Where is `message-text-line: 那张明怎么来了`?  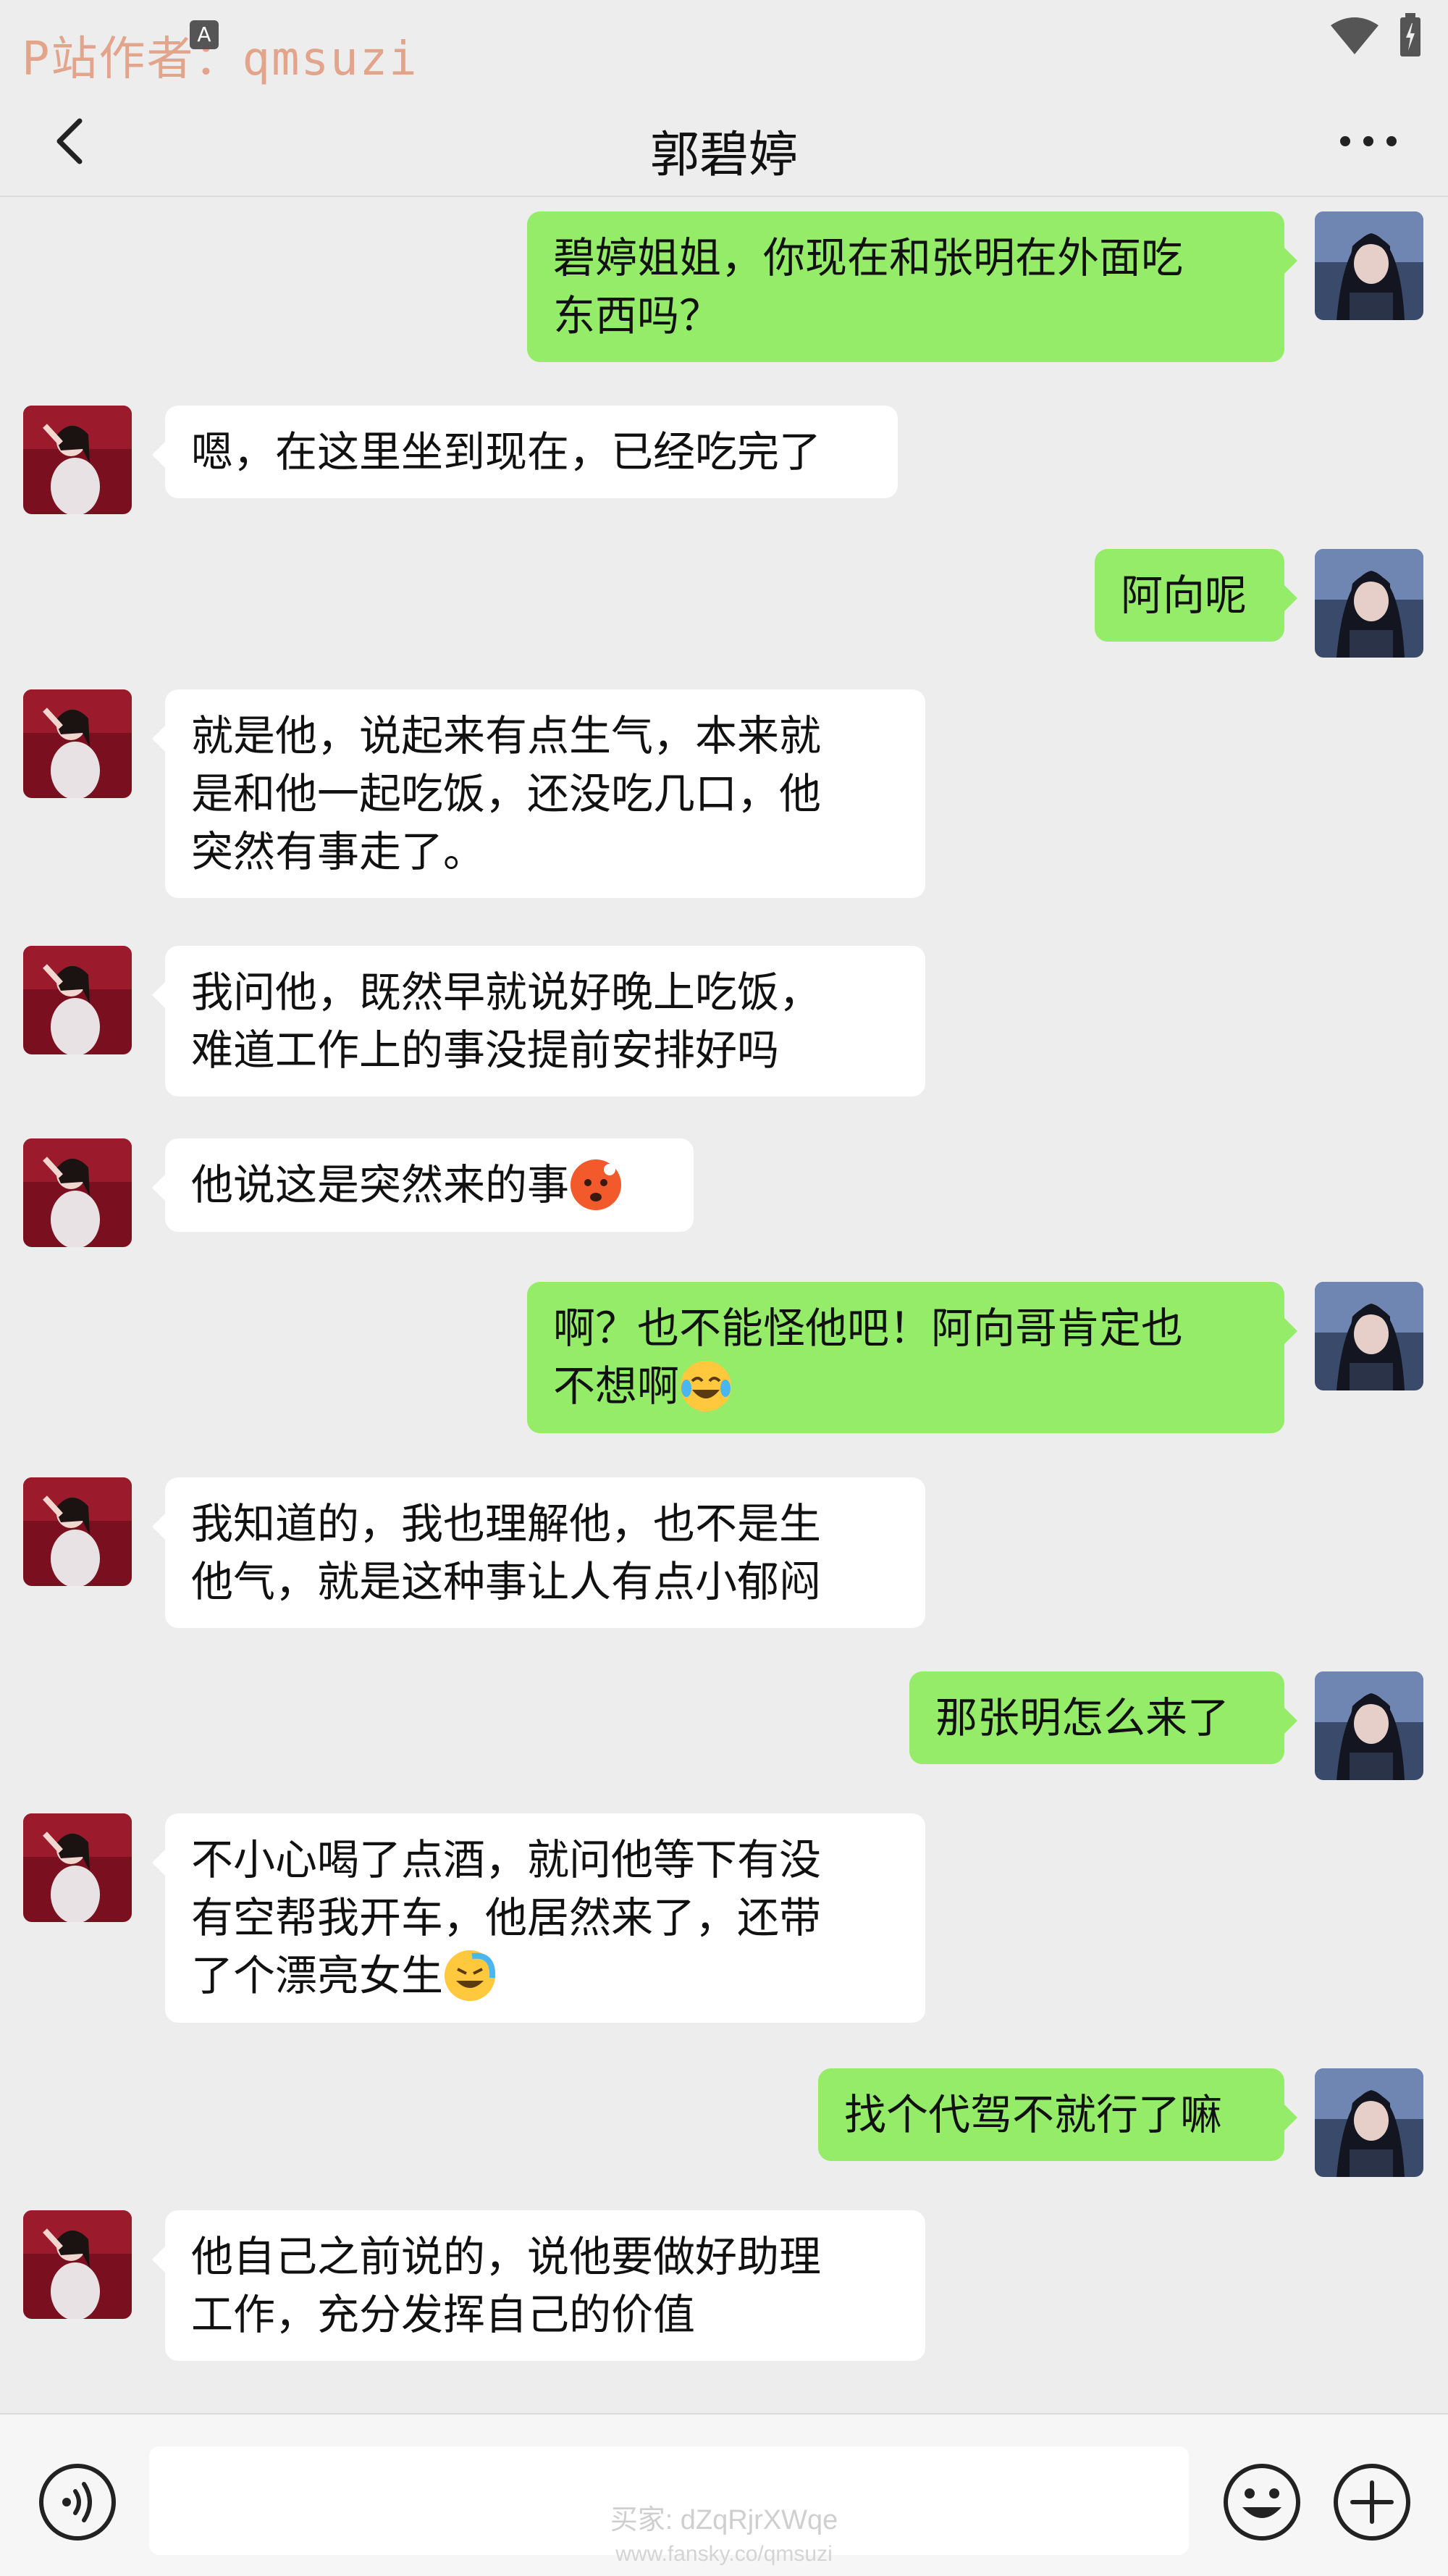 message-text-line: 那张明怎么来了 is located at coordinates (1082, 1717).